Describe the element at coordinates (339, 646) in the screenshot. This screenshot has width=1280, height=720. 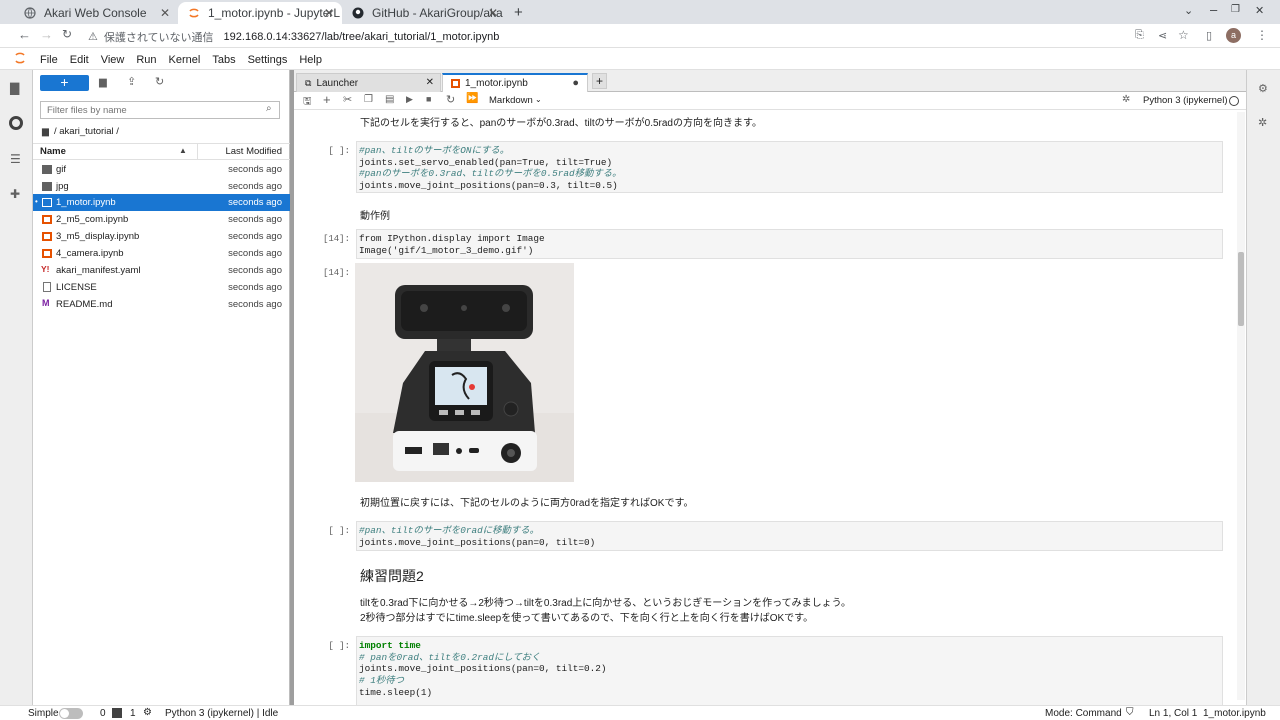
I see `cell-prompt: [ ]:` at that location.